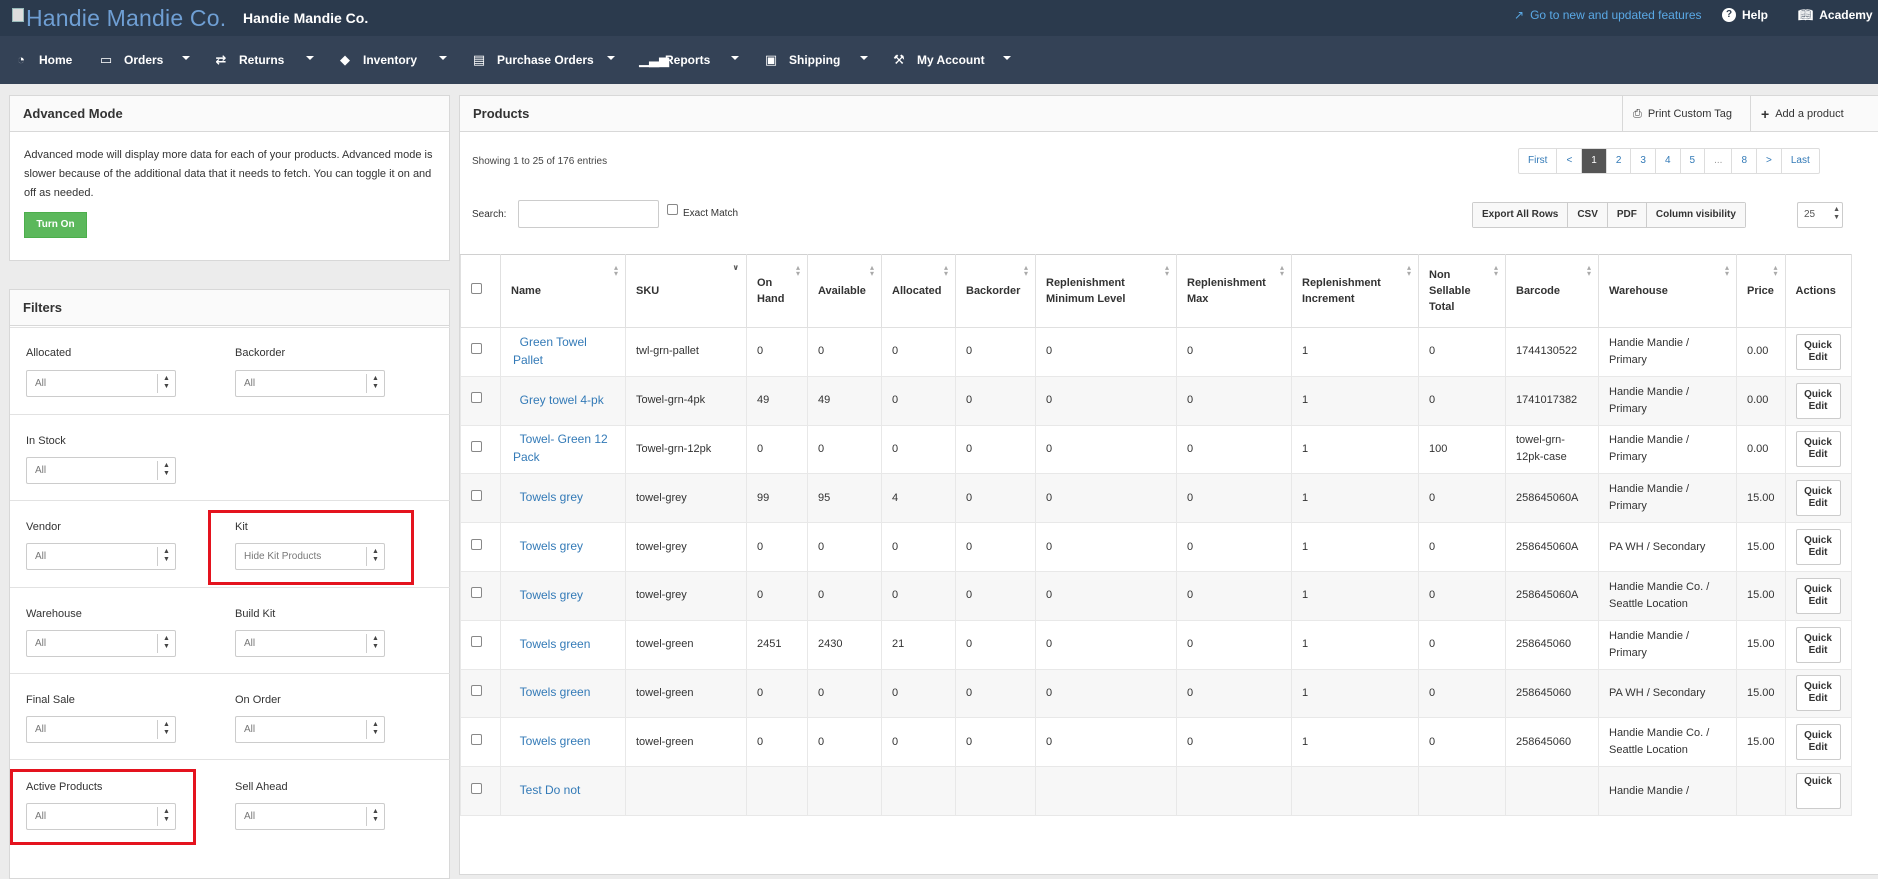 This screenshot has height=879, width=1878. Describe the element at coordinates (550, 351) in the screenshot. I see `product-link: Green Towel Pallet` at that location.